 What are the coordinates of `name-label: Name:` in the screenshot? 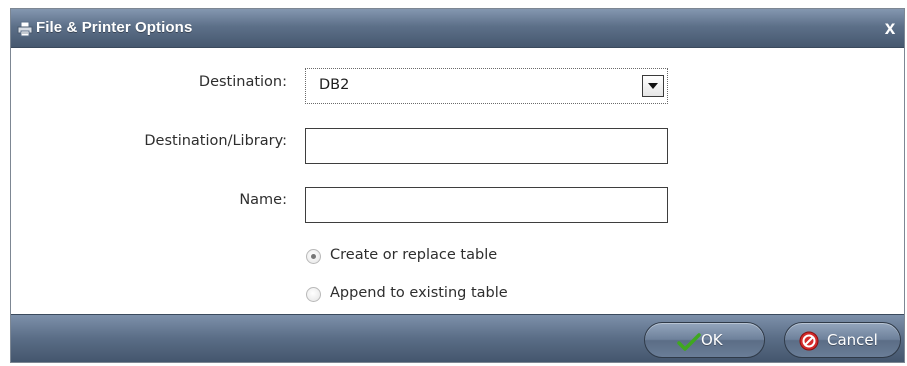 It's located at (263, 200).